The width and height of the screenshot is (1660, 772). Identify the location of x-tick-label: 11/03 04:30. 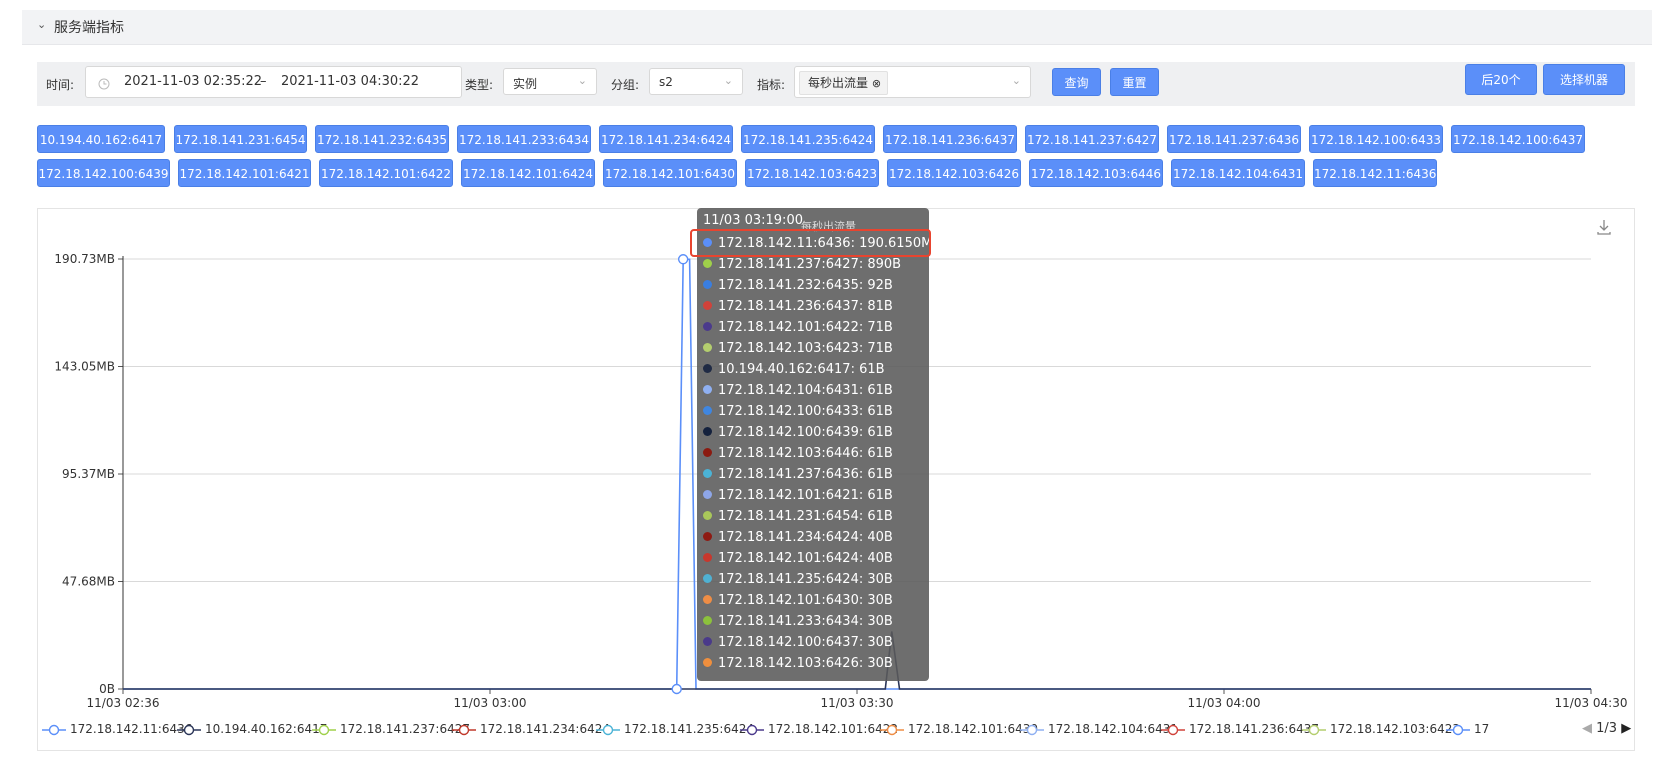
(1591, 703).